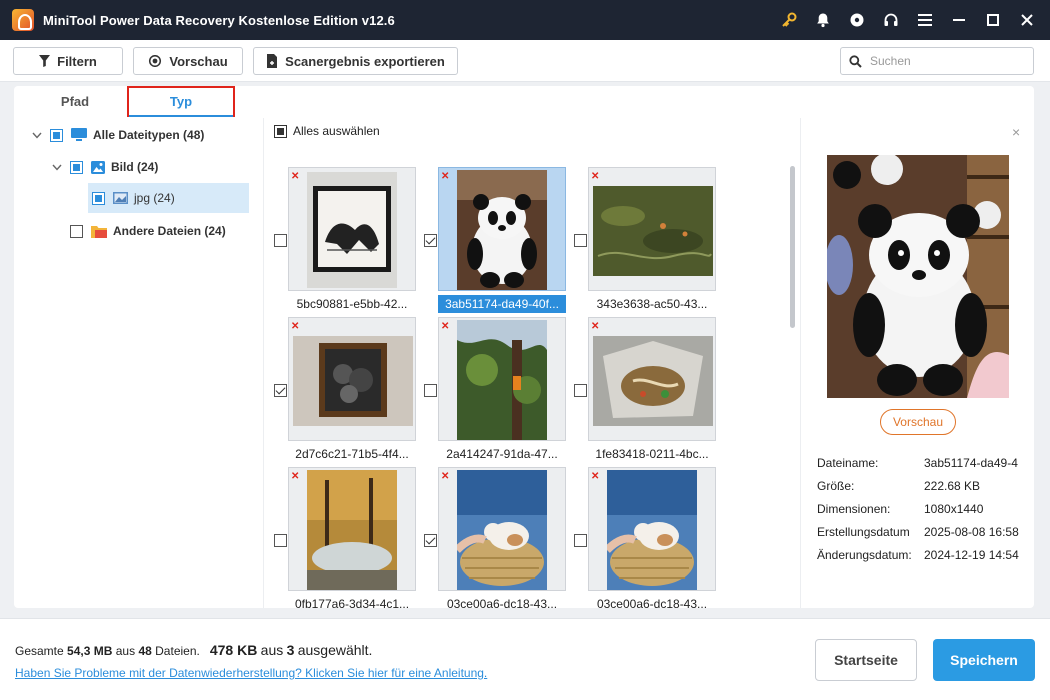 Image resolution: width=1050 pixels, height=700 pixels. I want to click on property-key: Dimensionen:, so click(854, 509).